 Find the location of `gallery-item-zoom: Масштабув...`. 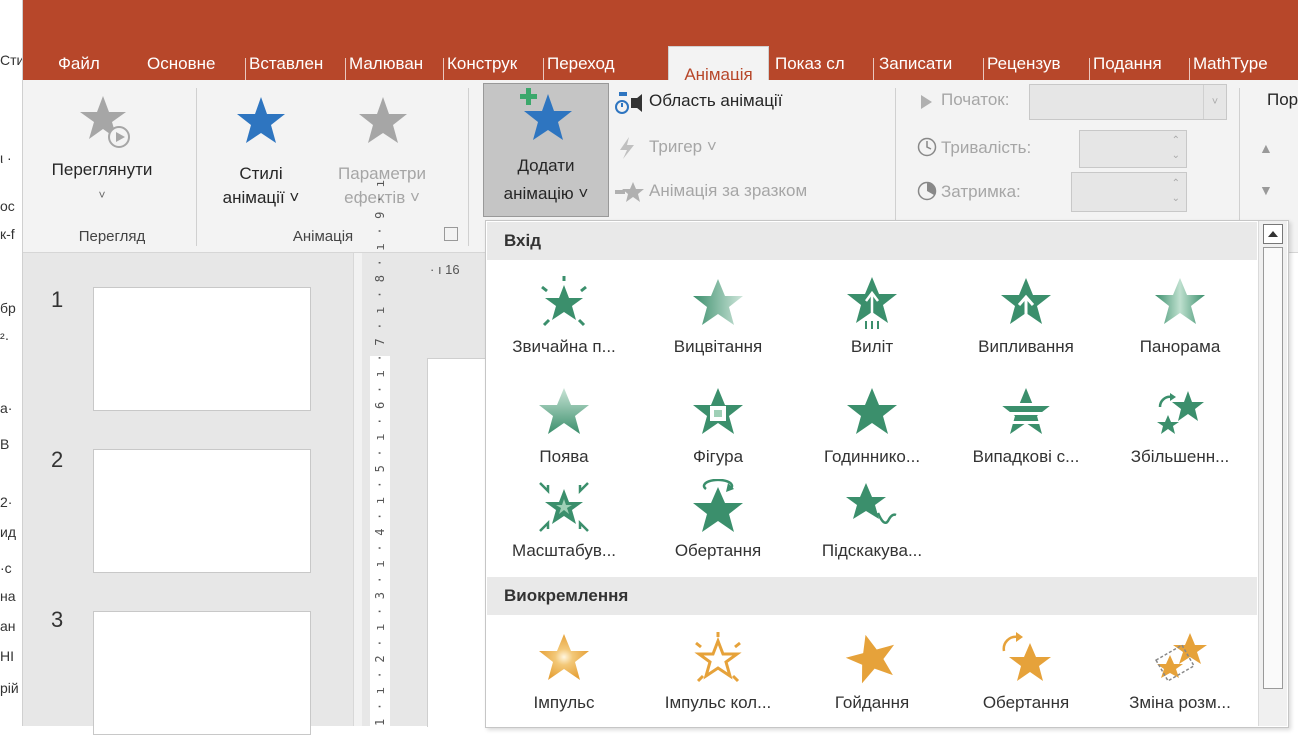

gallery-item-zoom: Масштабув... is located at coordinates (564, 526).